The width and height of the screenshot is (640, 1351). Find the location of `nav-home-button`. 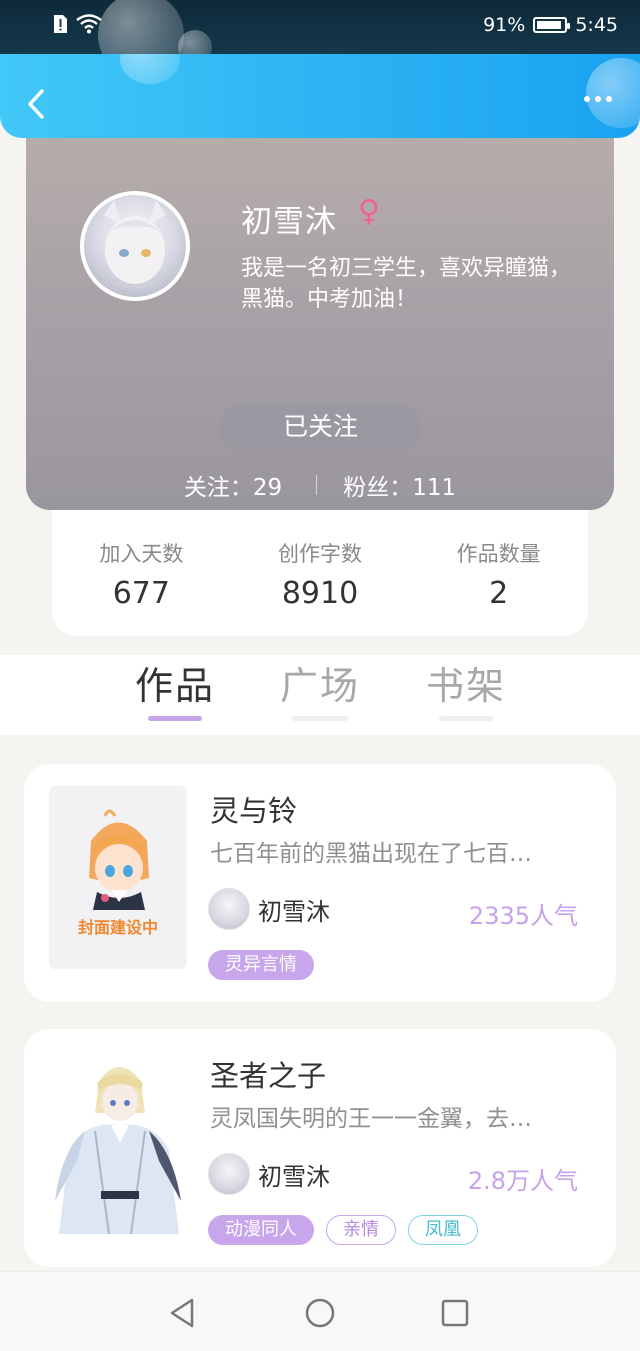

nav-home-button is located at coordinates (320, 1313).